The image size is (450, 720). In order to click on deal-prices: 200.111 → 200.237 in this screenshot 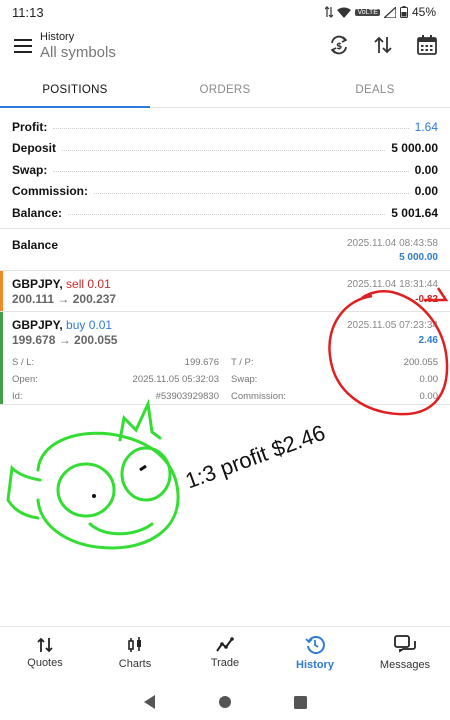, I will do `click(64, 299)`.